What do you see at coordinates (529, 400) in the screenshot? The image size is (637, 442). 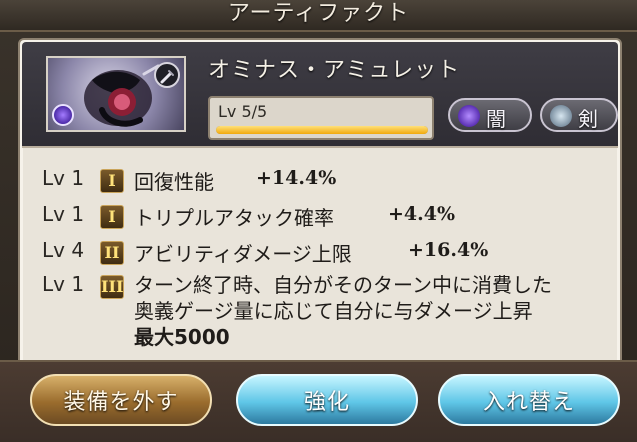 I see `swap-button: 入れ替え` at bounding box center [529, 400].